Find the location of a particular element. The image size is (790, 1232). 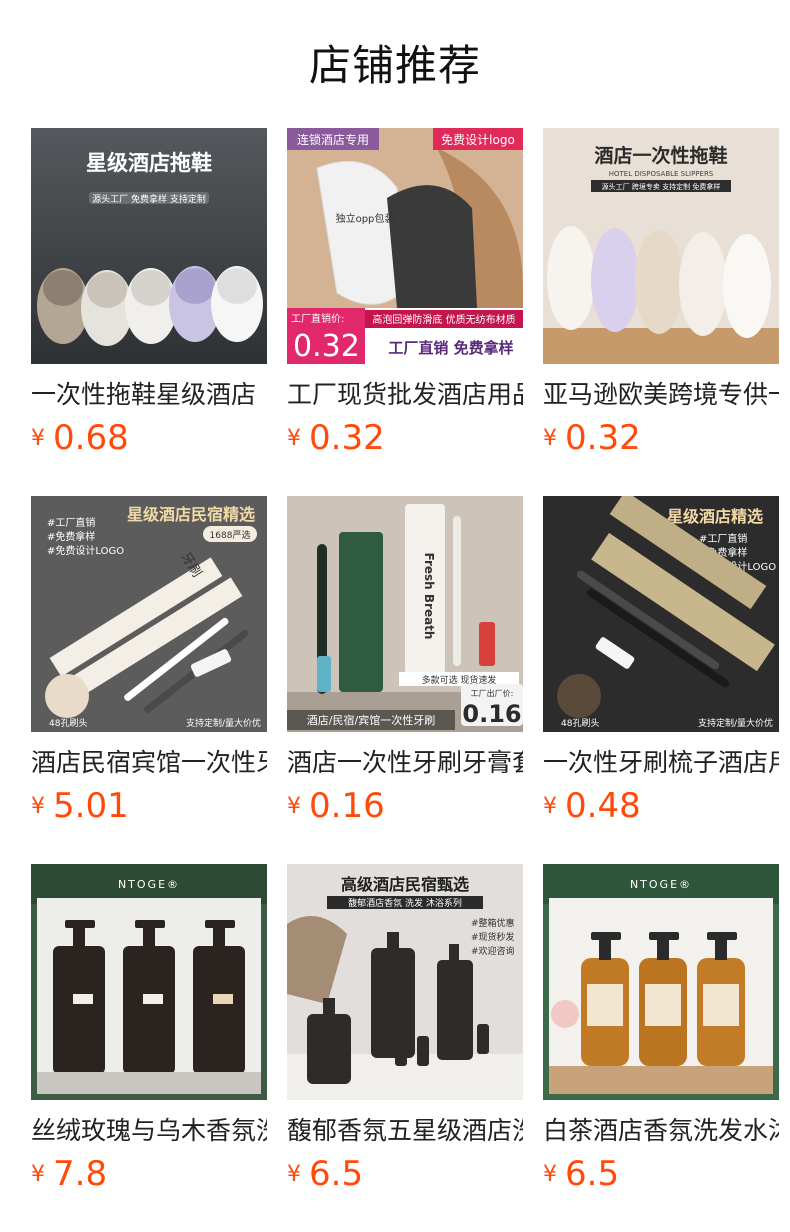

product-price: ¥0.16 is located at coordinates (336, 806).